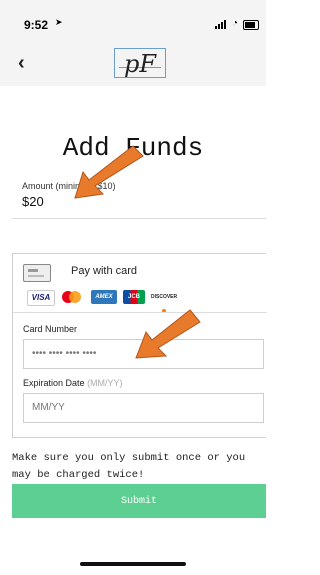 The height and width of the screenshot is (575, 320). Describe the element at coordinates (59, 22) in the screenshot. I see `location-arrow-icon: ➤` at that location.